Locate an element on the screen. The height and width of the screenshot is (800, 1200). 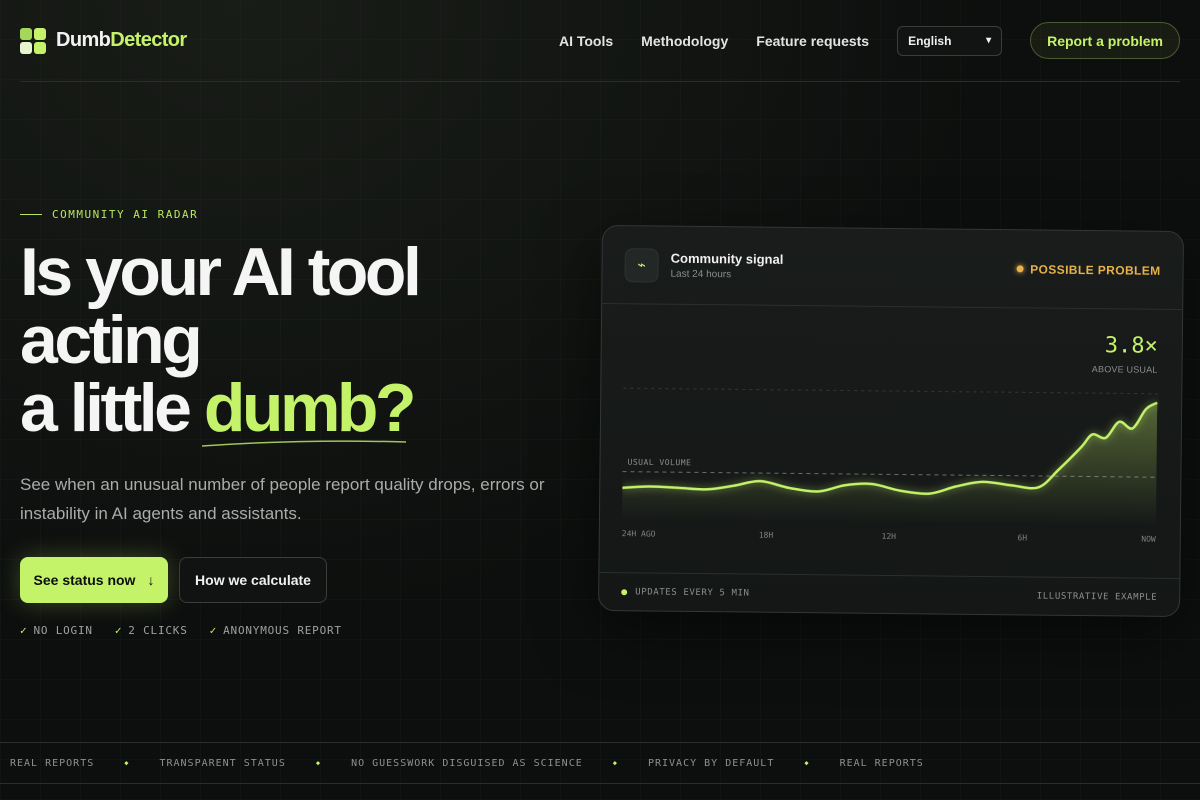
signal-area is located at coordinates (889, 464).